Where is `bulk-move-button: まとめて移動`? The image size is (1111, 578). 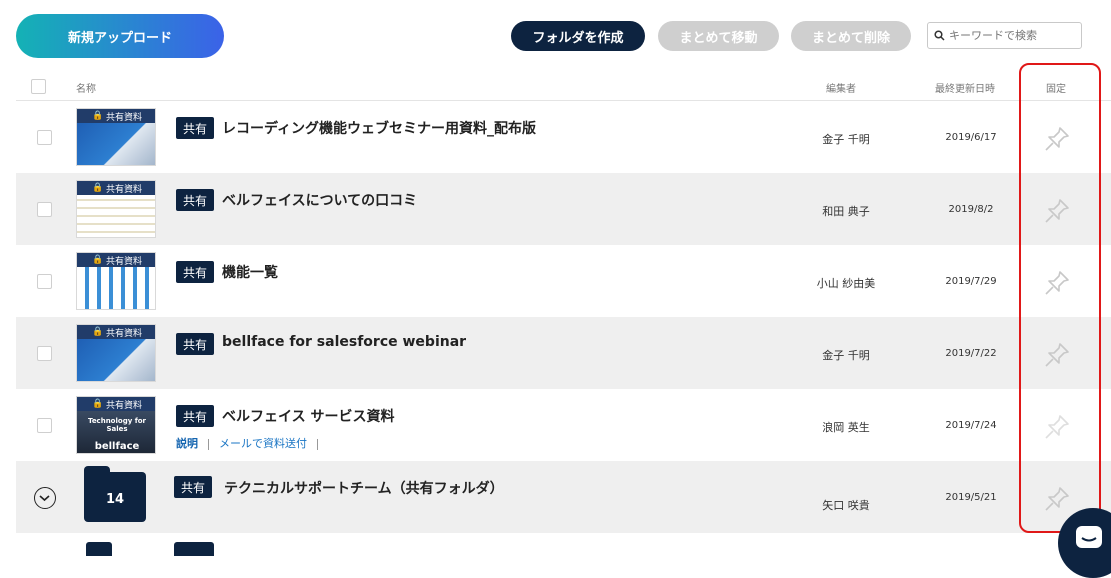
bulk-move-button: まとめて移動 is located at coordinates (718, 36).